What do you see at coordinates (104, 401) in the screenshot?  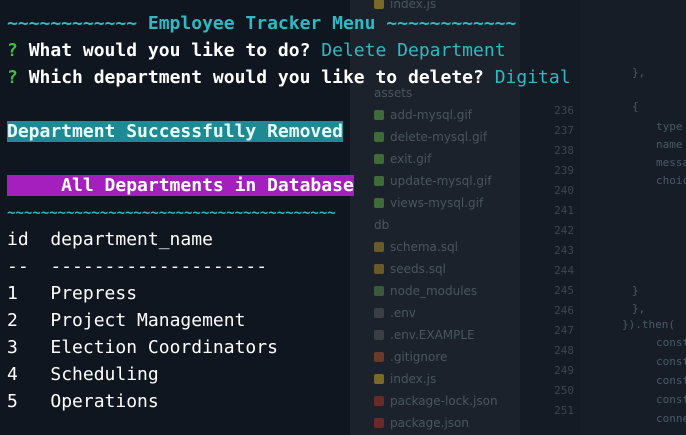 I see `row-department-name: Operations` at bounding box center [104, 401].